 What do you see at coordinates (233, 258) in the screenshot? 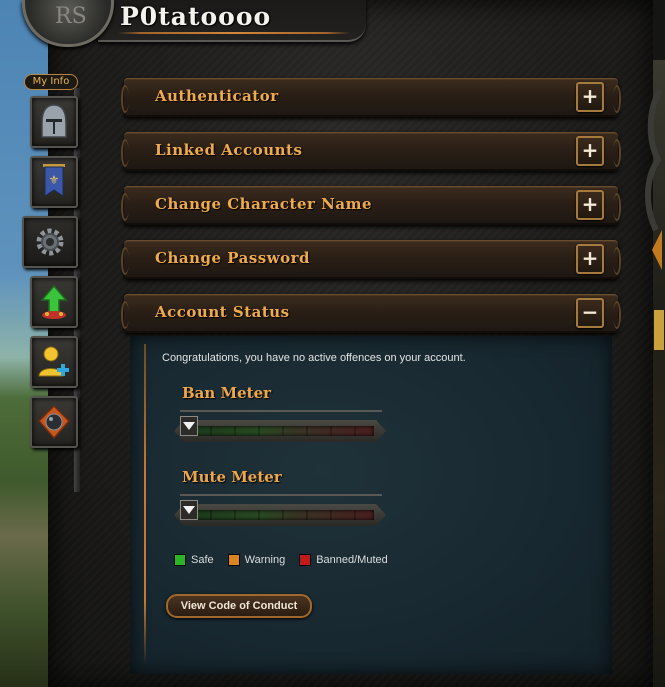
I see `section-label: Change Password` at bounding box center [233, 258].